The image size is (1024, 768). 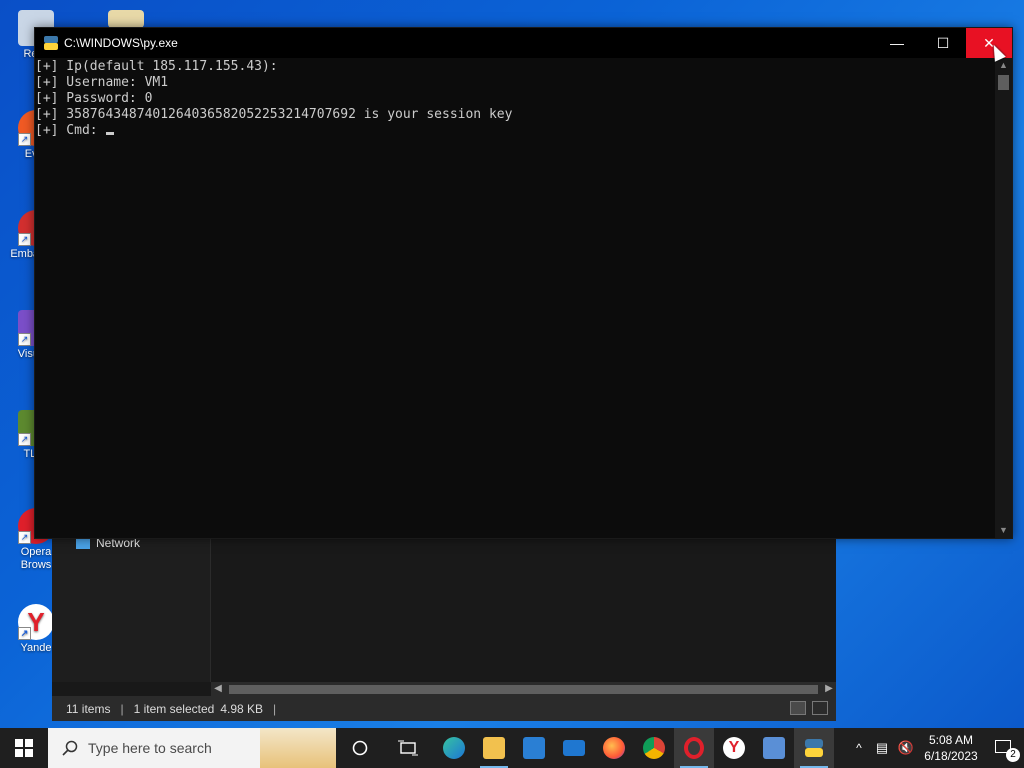 I want to click on taskbar-app-firefox, so click(x=614, y=748).